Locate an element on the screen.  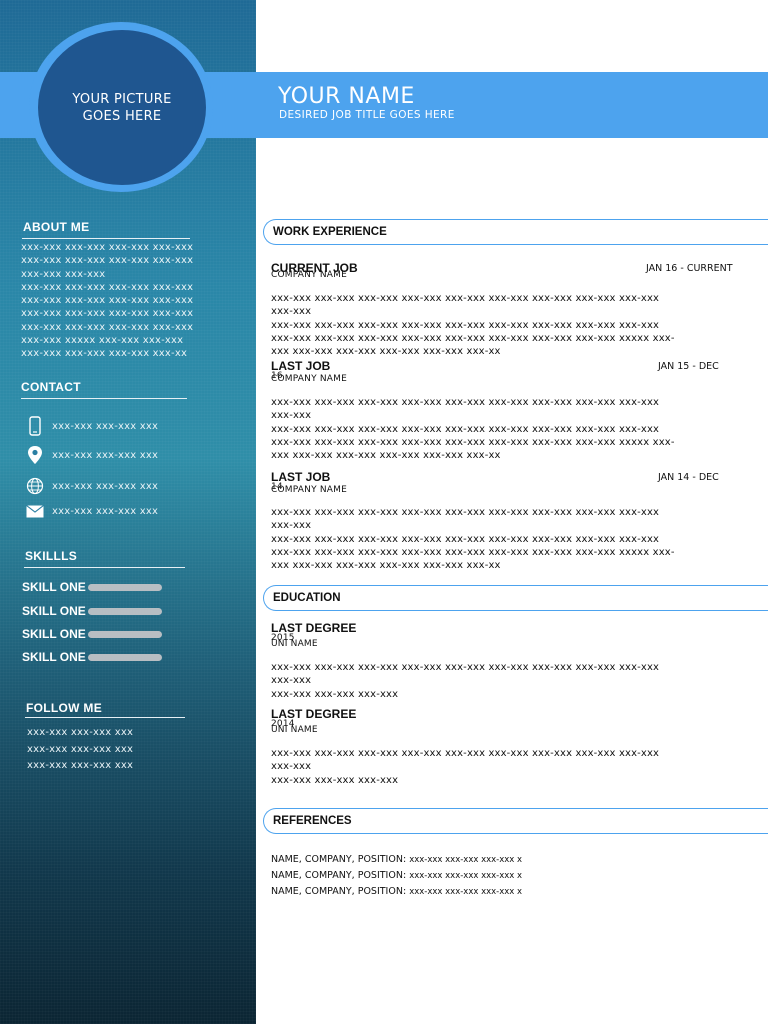
skills-heading: SKILLLS is located at coordinates (51, 556).